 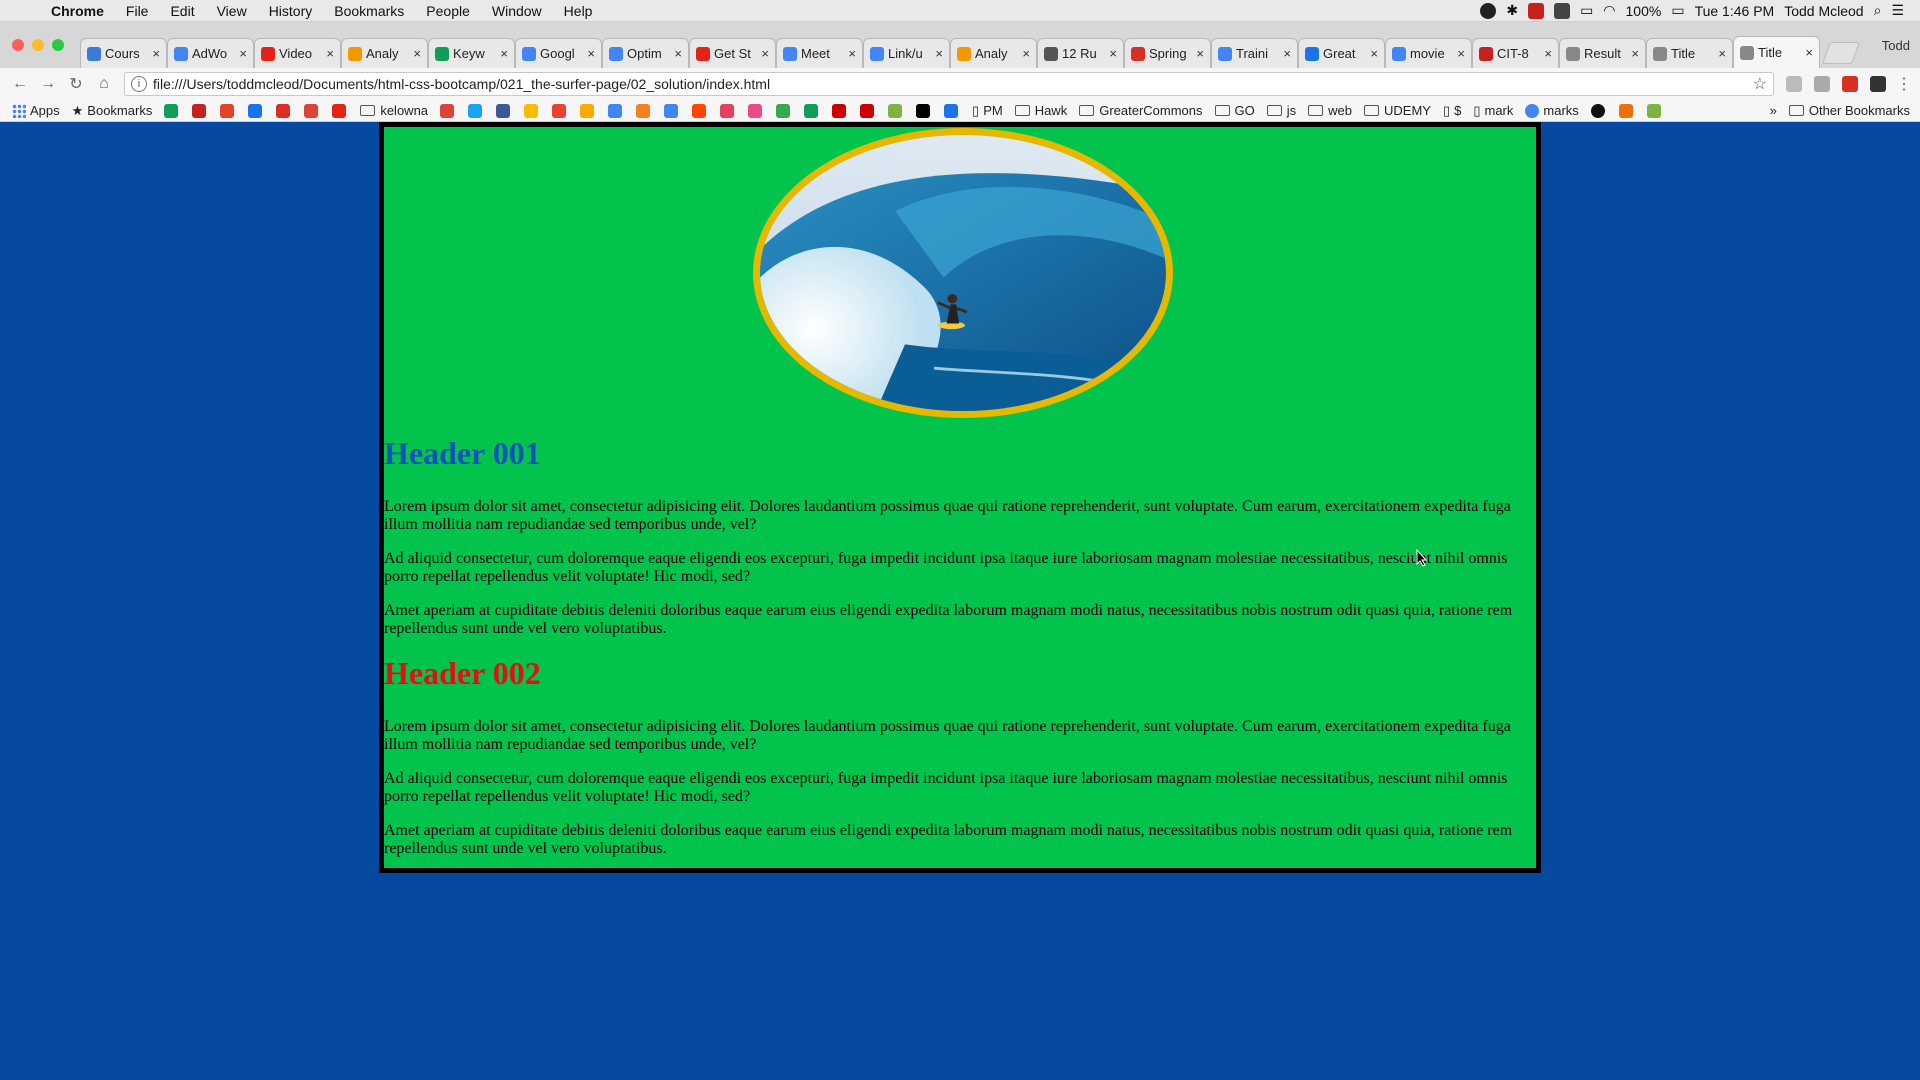 I want to click on bookmark-web: web, so click(x=1330, y=110).